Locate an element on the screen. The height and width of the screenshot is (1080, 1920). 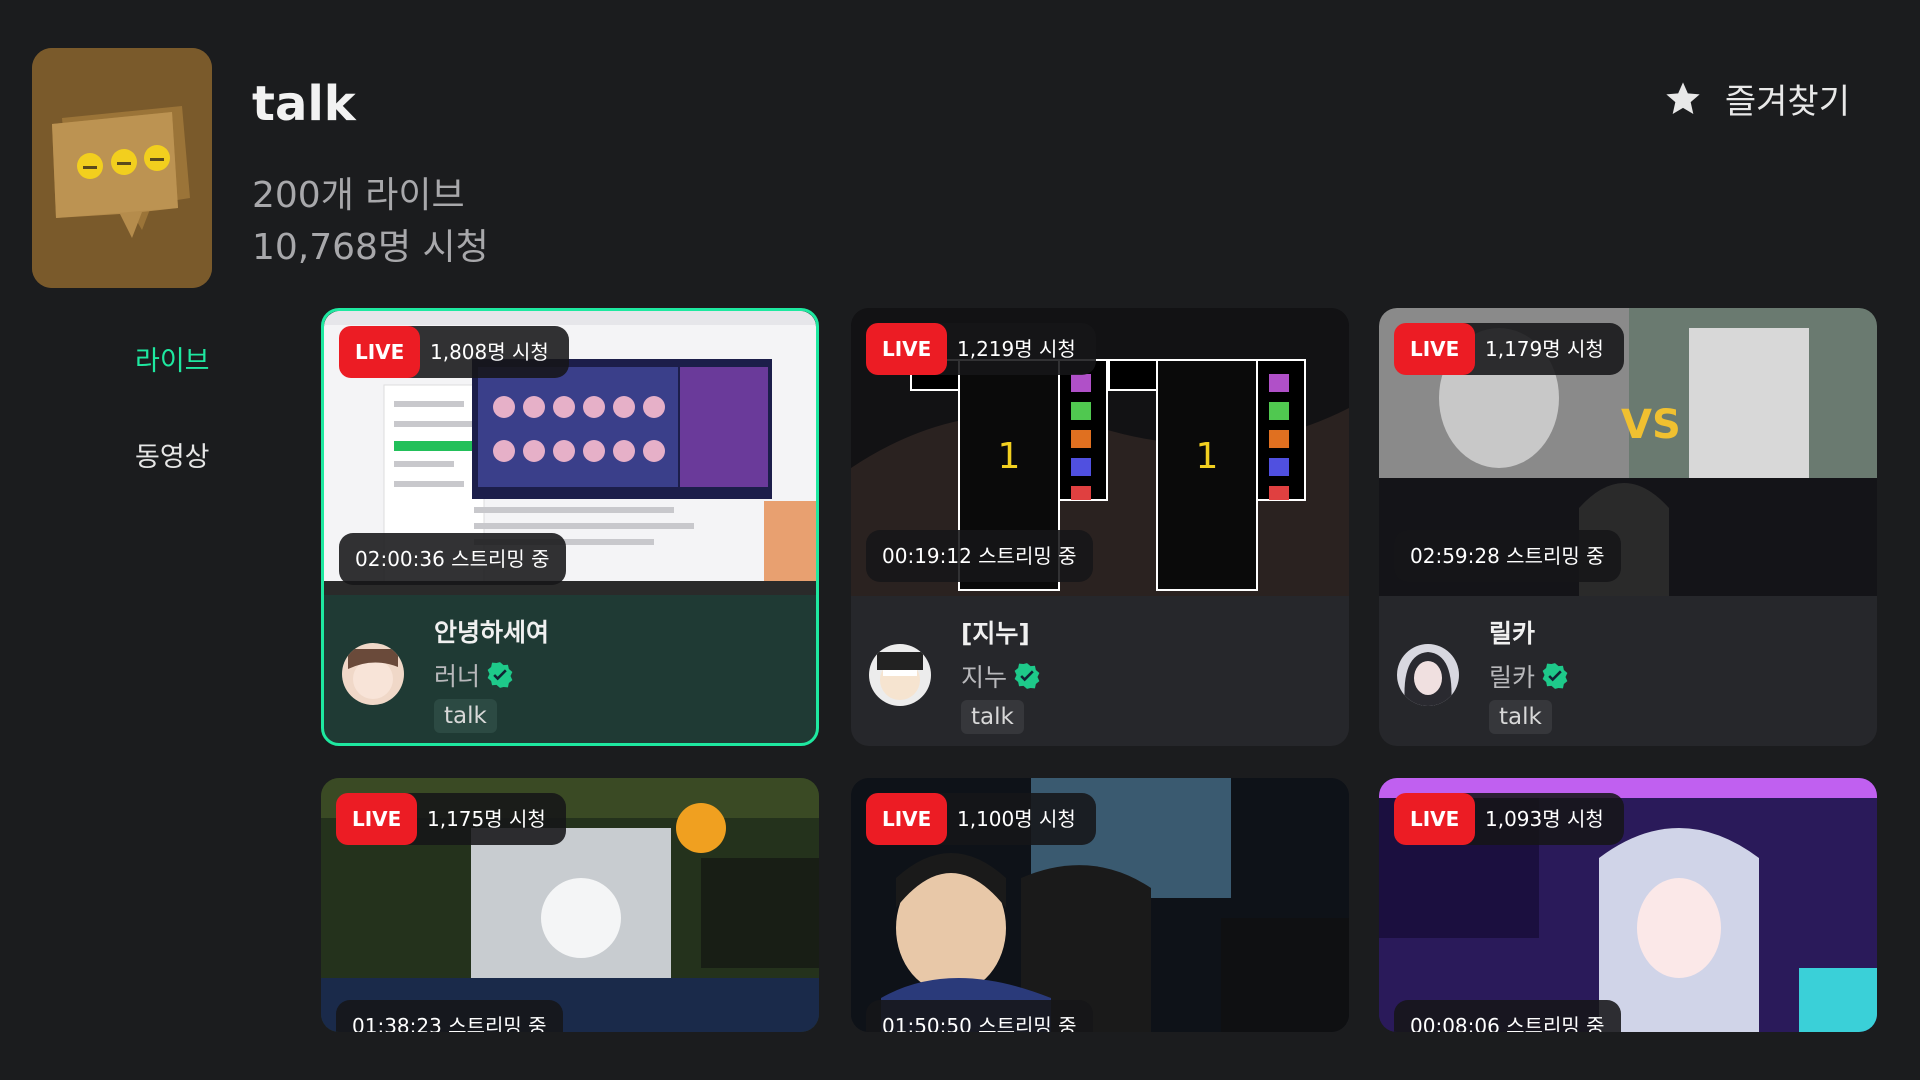
viewer-count: 10,768명 시청 is located at coordinates (370, 247).